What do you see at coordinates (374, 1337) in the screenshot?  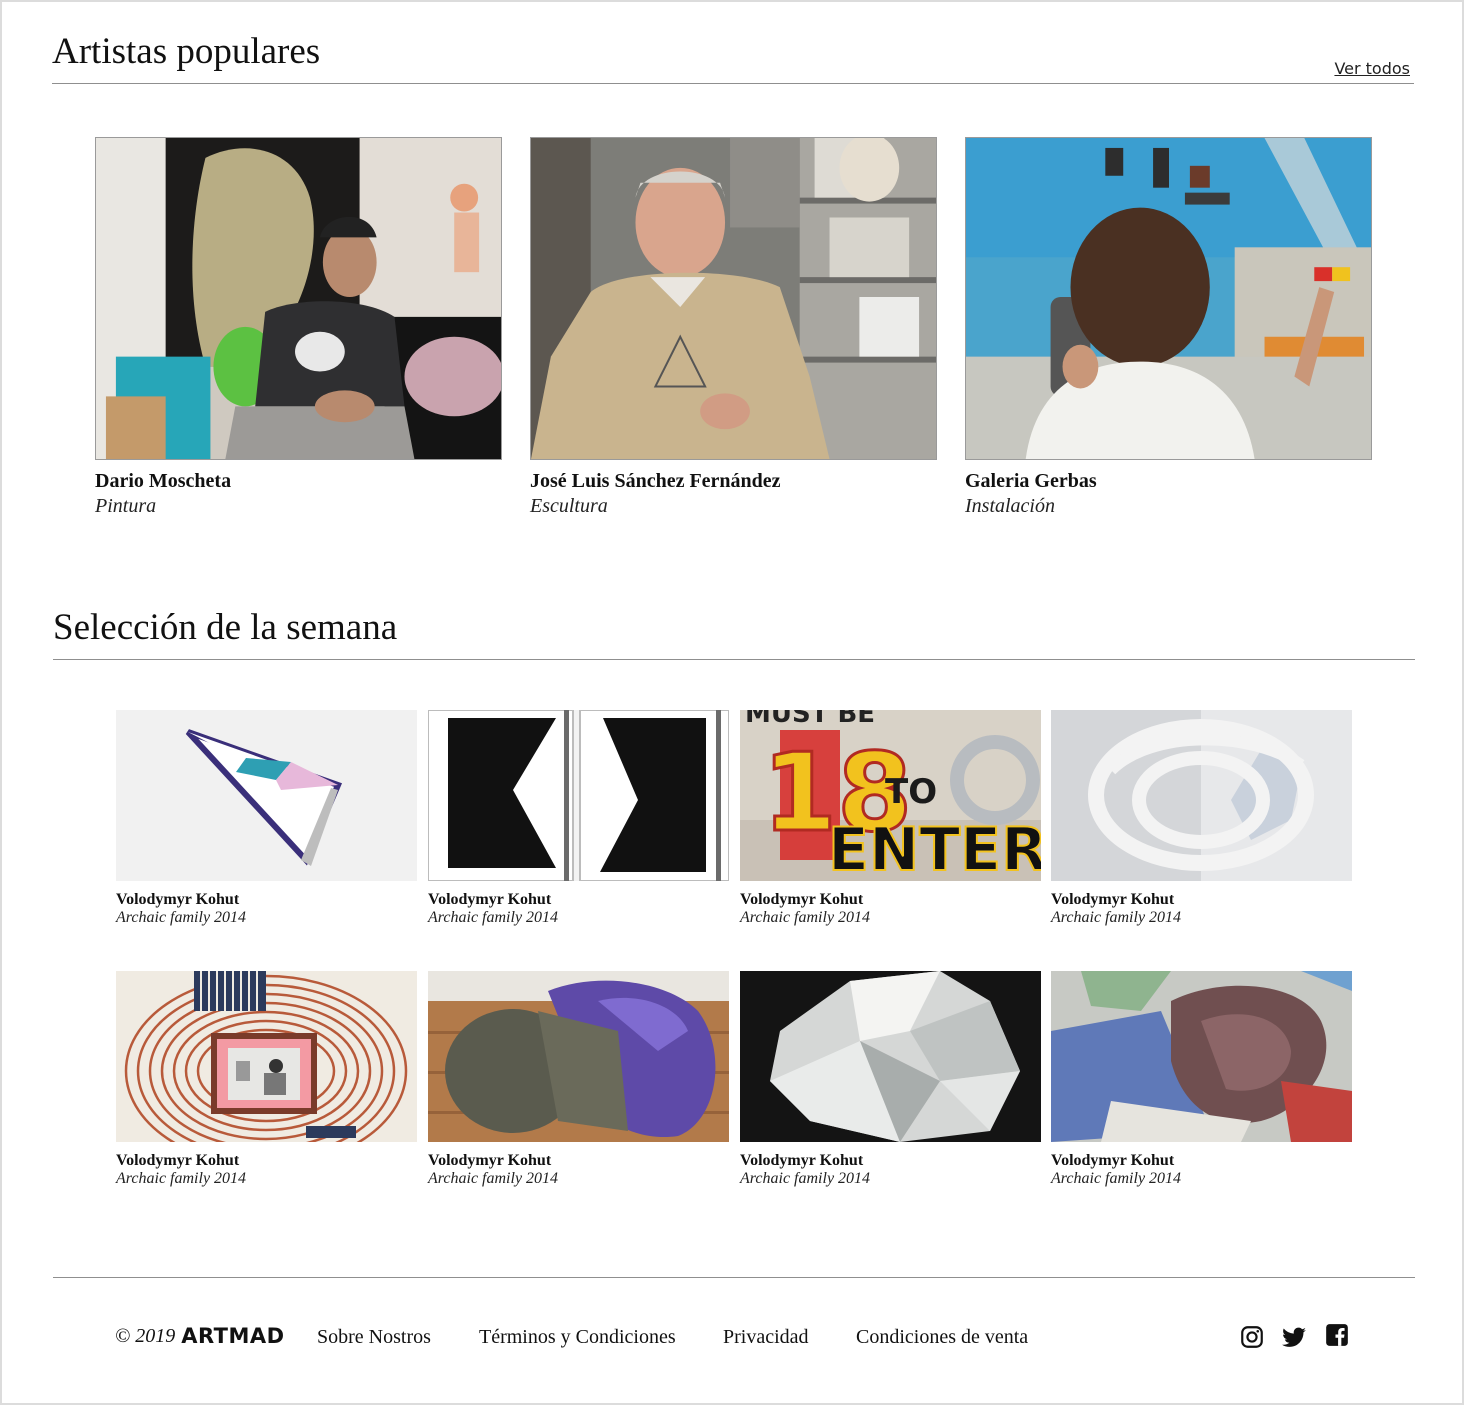 I see `footer-link-about: Sobre Nostros` at bounding box center [374, 1337].